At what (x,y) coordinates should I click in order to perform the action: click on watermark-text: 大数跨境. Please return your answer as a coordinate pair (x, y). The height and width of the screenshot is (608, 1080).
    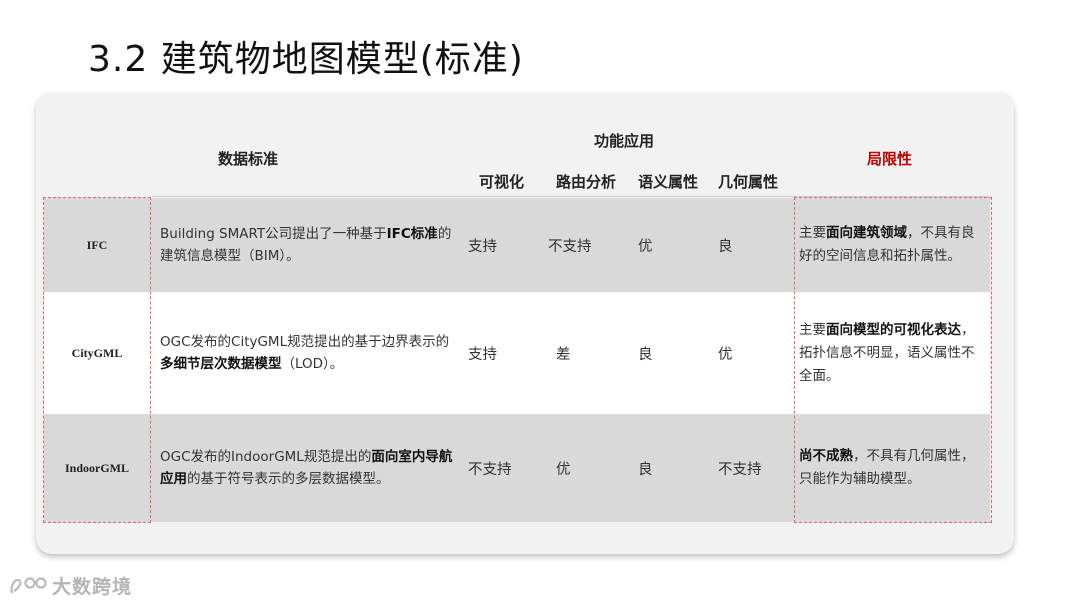
    Looking at the image, I should click on (92, 587).